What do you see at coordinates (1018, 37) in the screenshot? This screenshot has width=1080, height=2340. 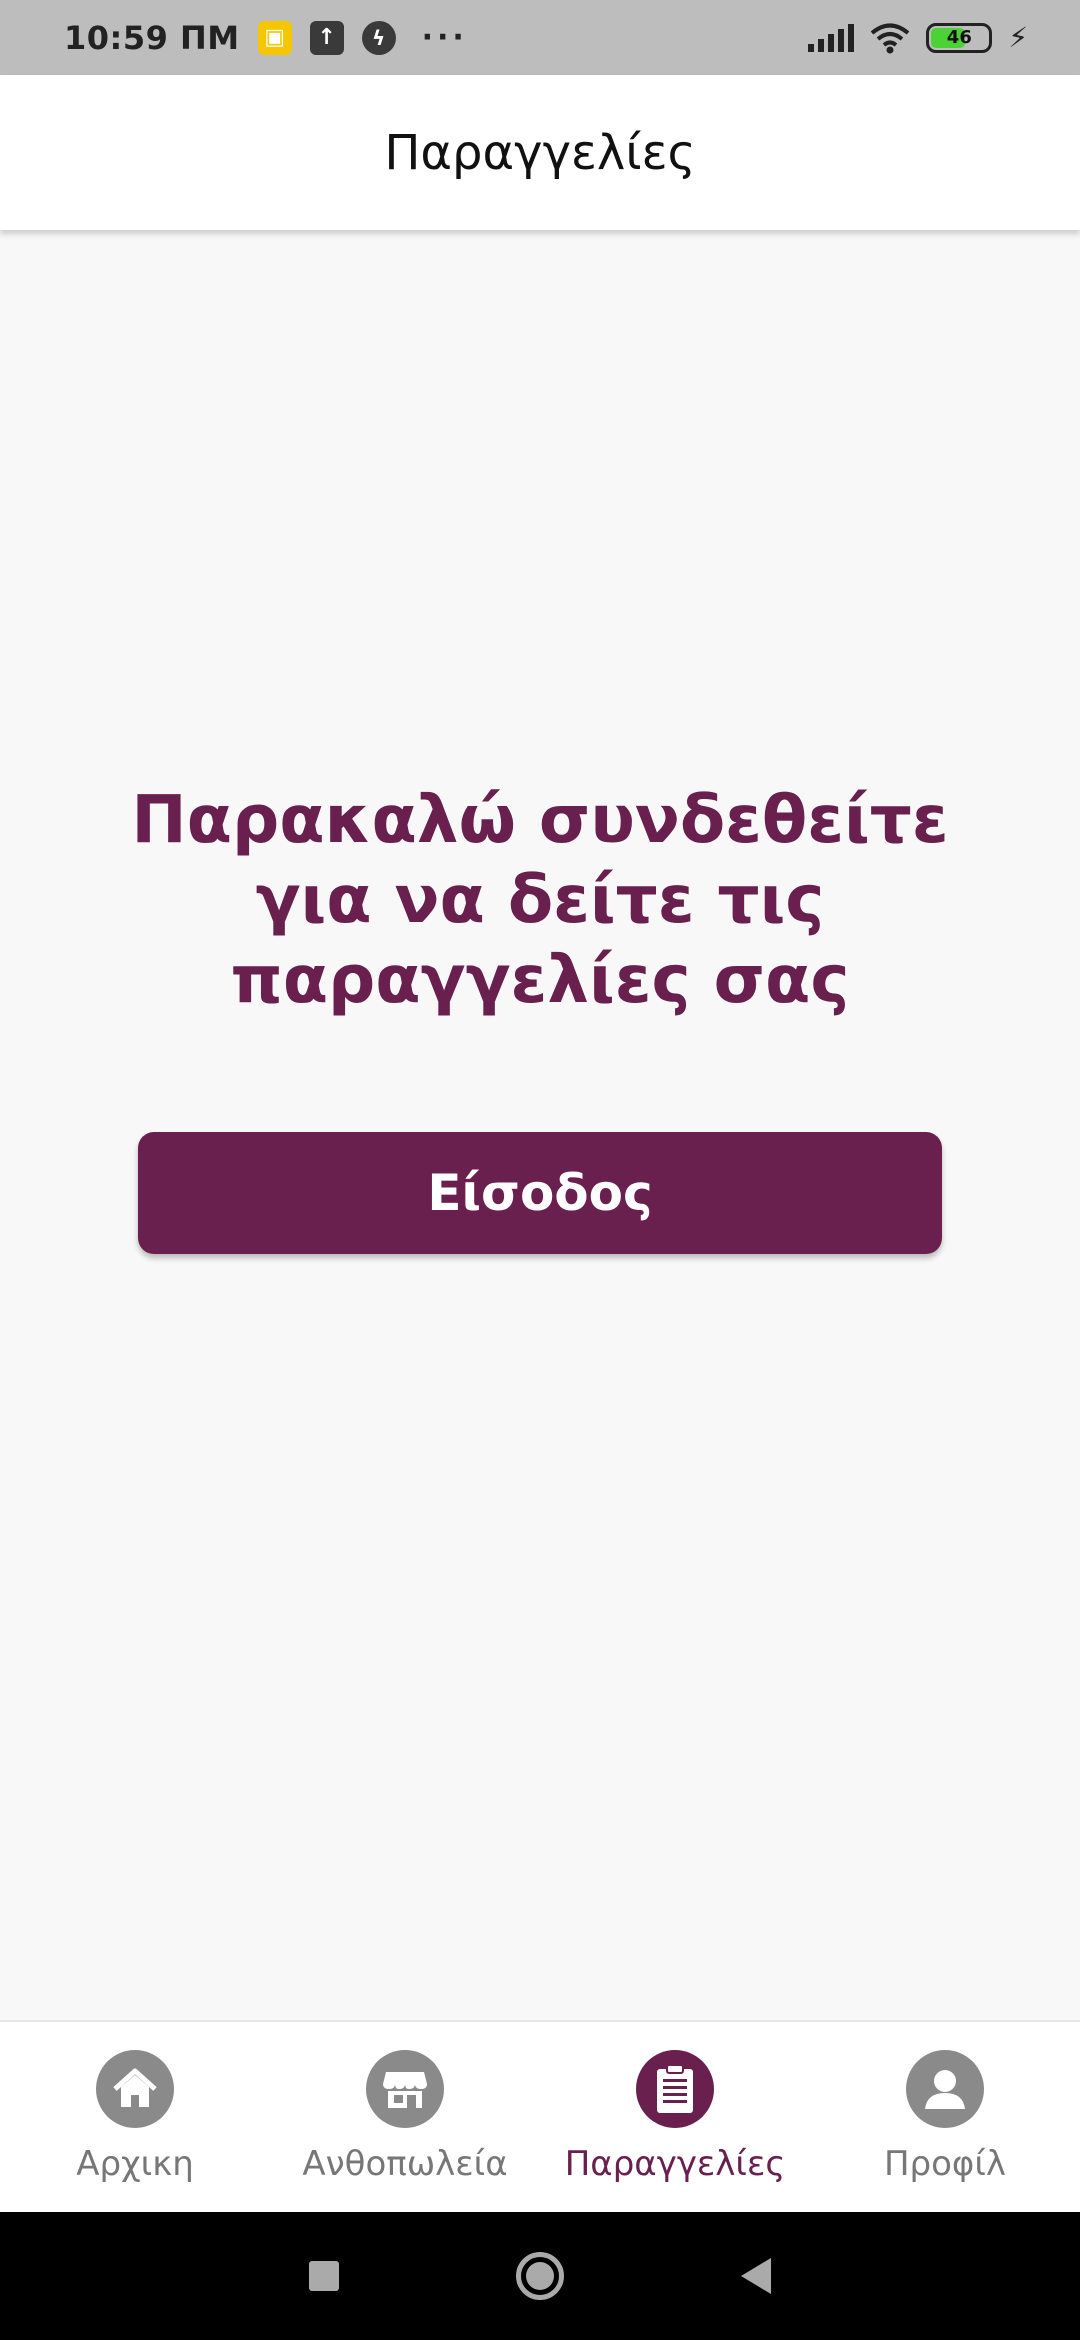 I see `charging-icon: ⚡` at bounding box center [1018, 37].